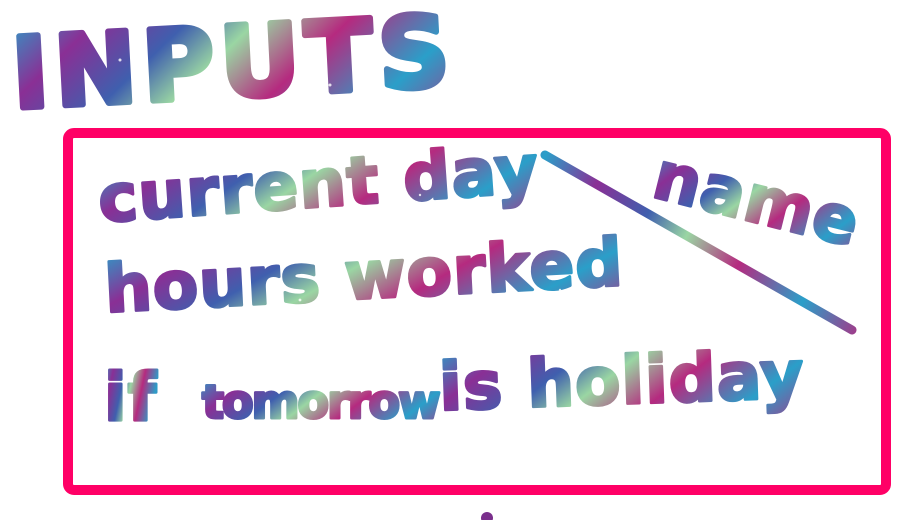 The image size is (906, 520). Describe the element at coordinates (233, 66) in the screenshot. I see `page-title: INPUTS` at that location.